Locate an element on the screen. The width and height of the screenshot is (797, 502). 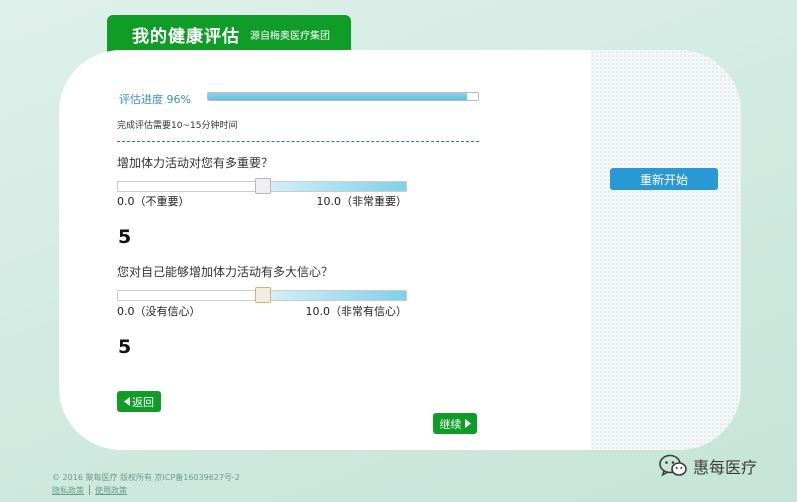
question-confidence: 您对自己能够增加体力活动有多大信心？ is located at coordinates (225, 272).